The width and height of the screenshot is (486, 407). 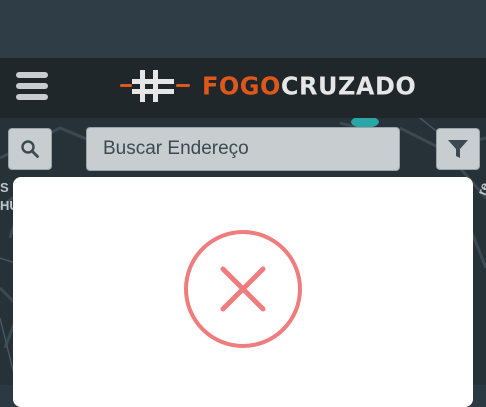 What do you see at coordinates (243, 289) in the screenshot?
I see `error-x-circle-icon` at bounding box center [243, 289].